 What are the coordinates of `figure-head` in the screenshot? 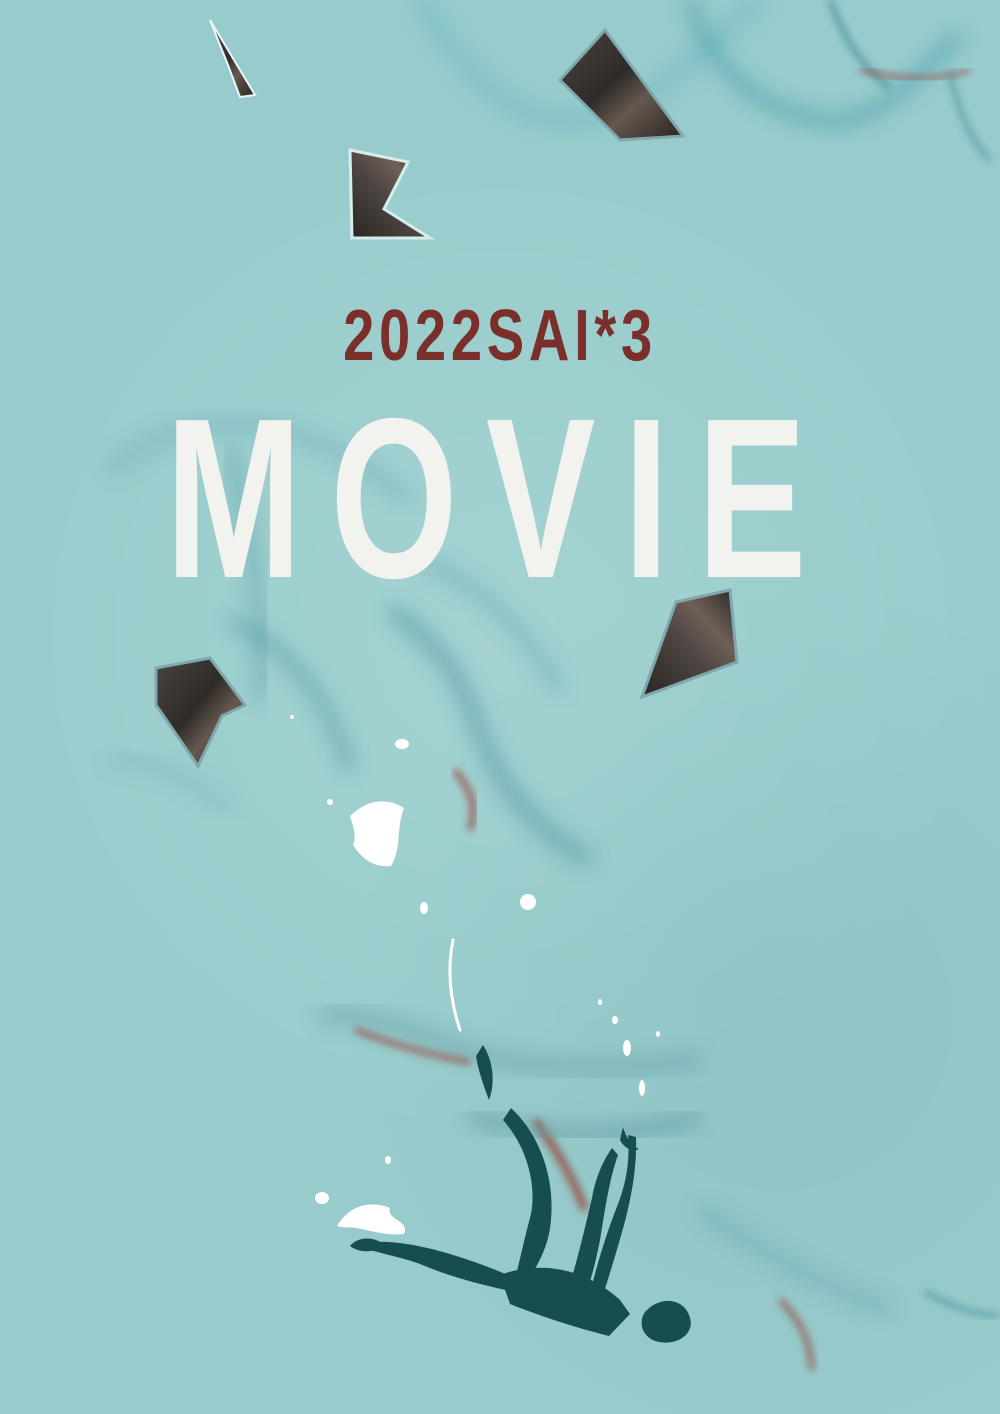 It's located at (666, 1321).